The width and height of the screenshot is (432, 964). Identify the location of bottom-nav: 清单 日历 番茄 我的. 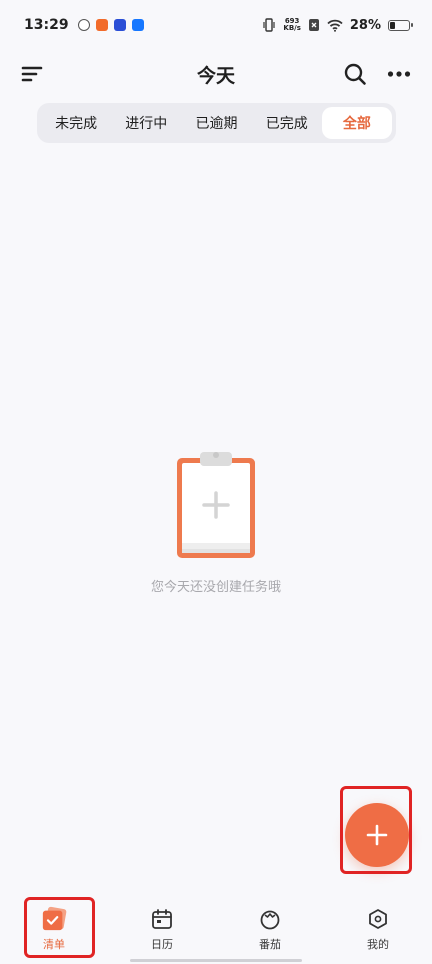
(216, 929).